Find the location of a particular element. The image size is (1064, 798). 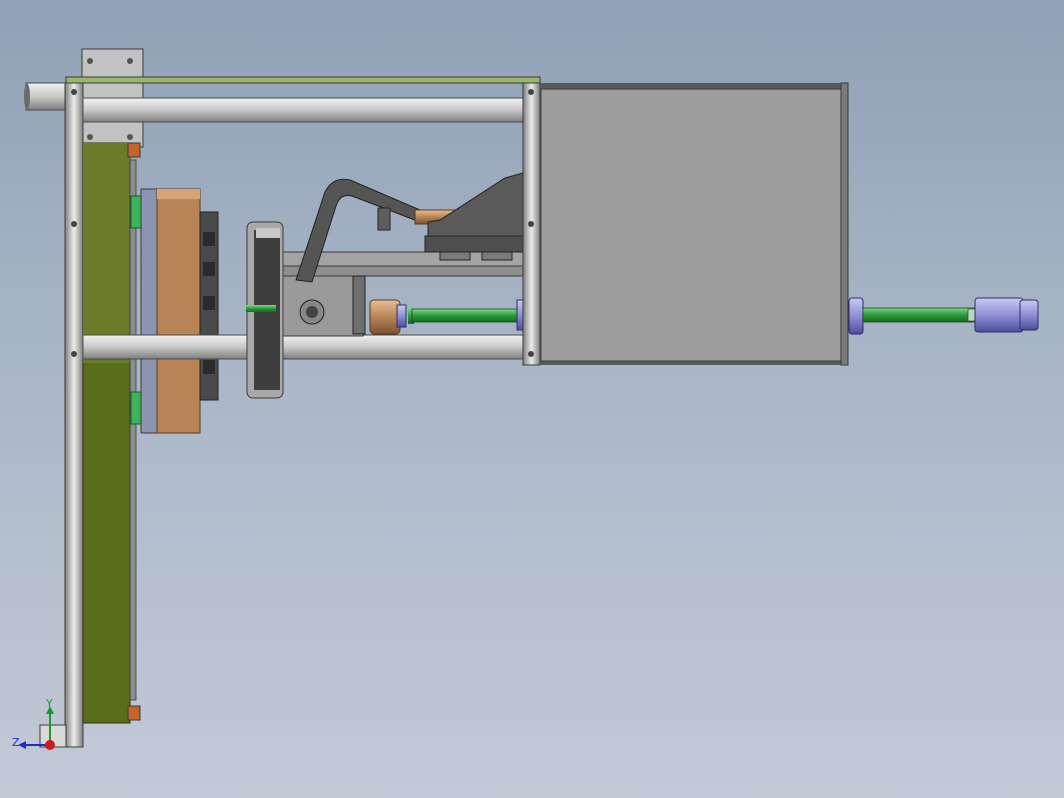

left-frame-post is located at coordinates (74, 415).